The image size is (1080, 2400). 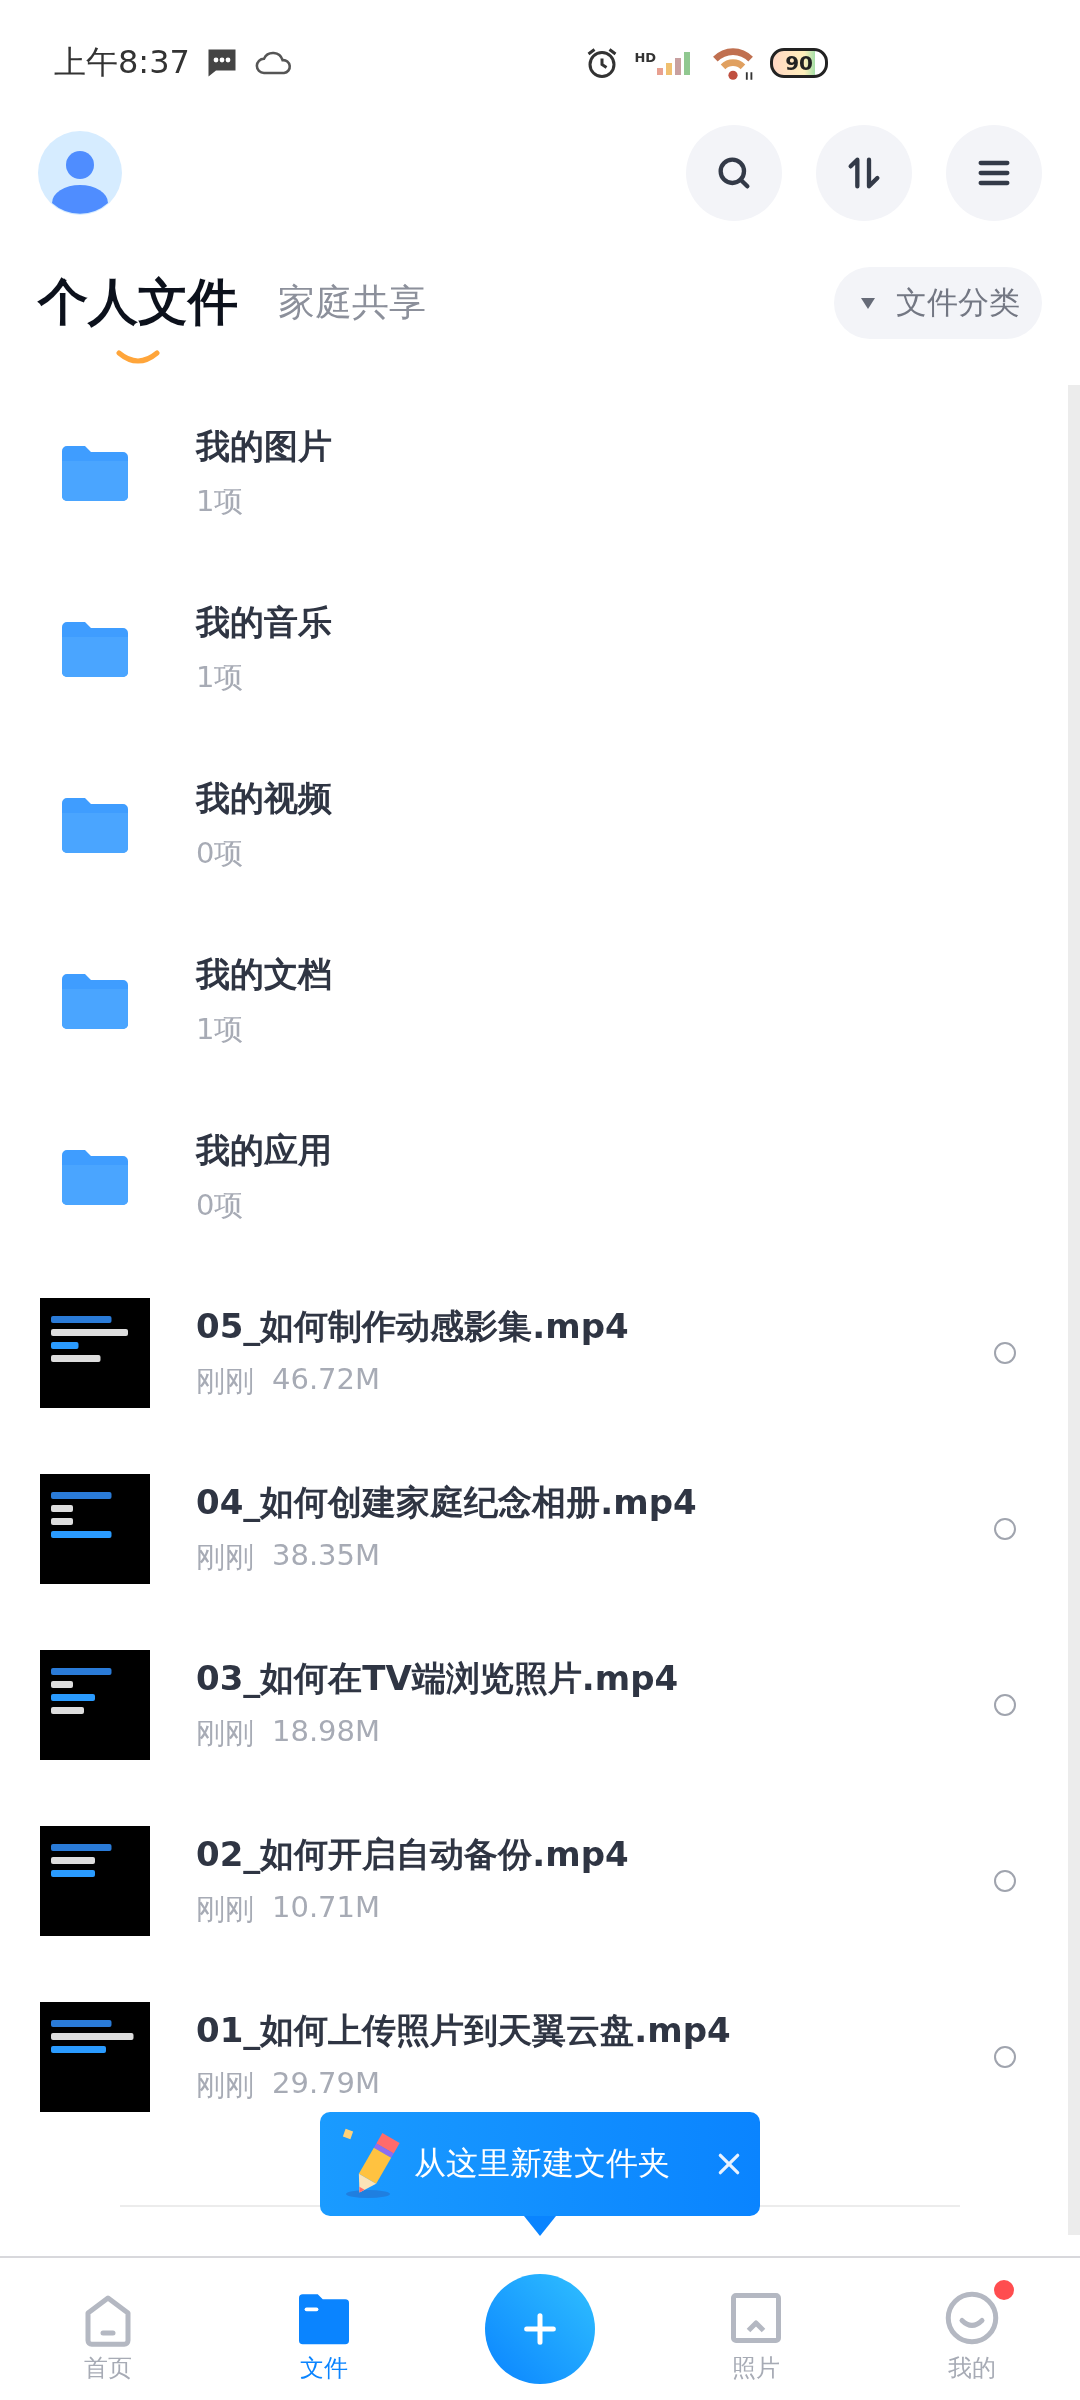 What do you see at coordinates (264, 974) in the screenshot?
I see `folder-name: 我的文档` at bounding box center [264, 974].